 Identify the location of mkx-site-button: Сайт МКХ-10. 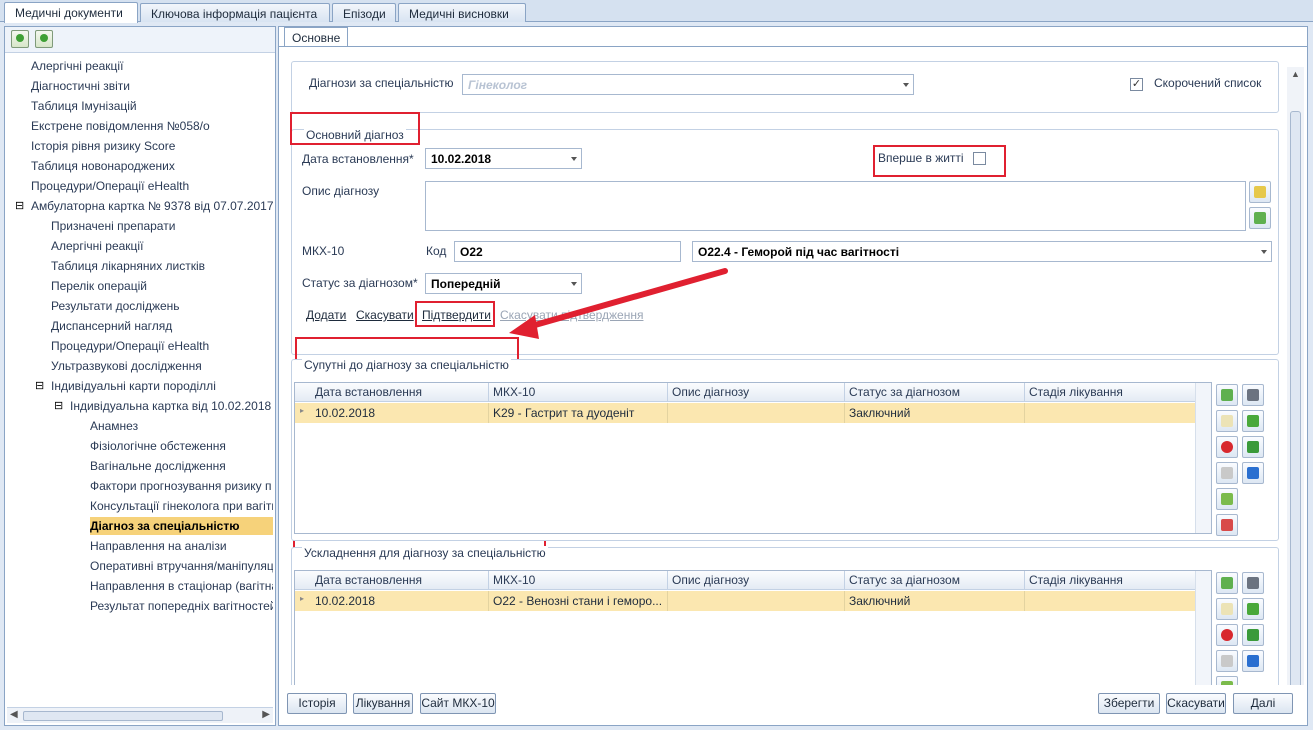
(458, 703).